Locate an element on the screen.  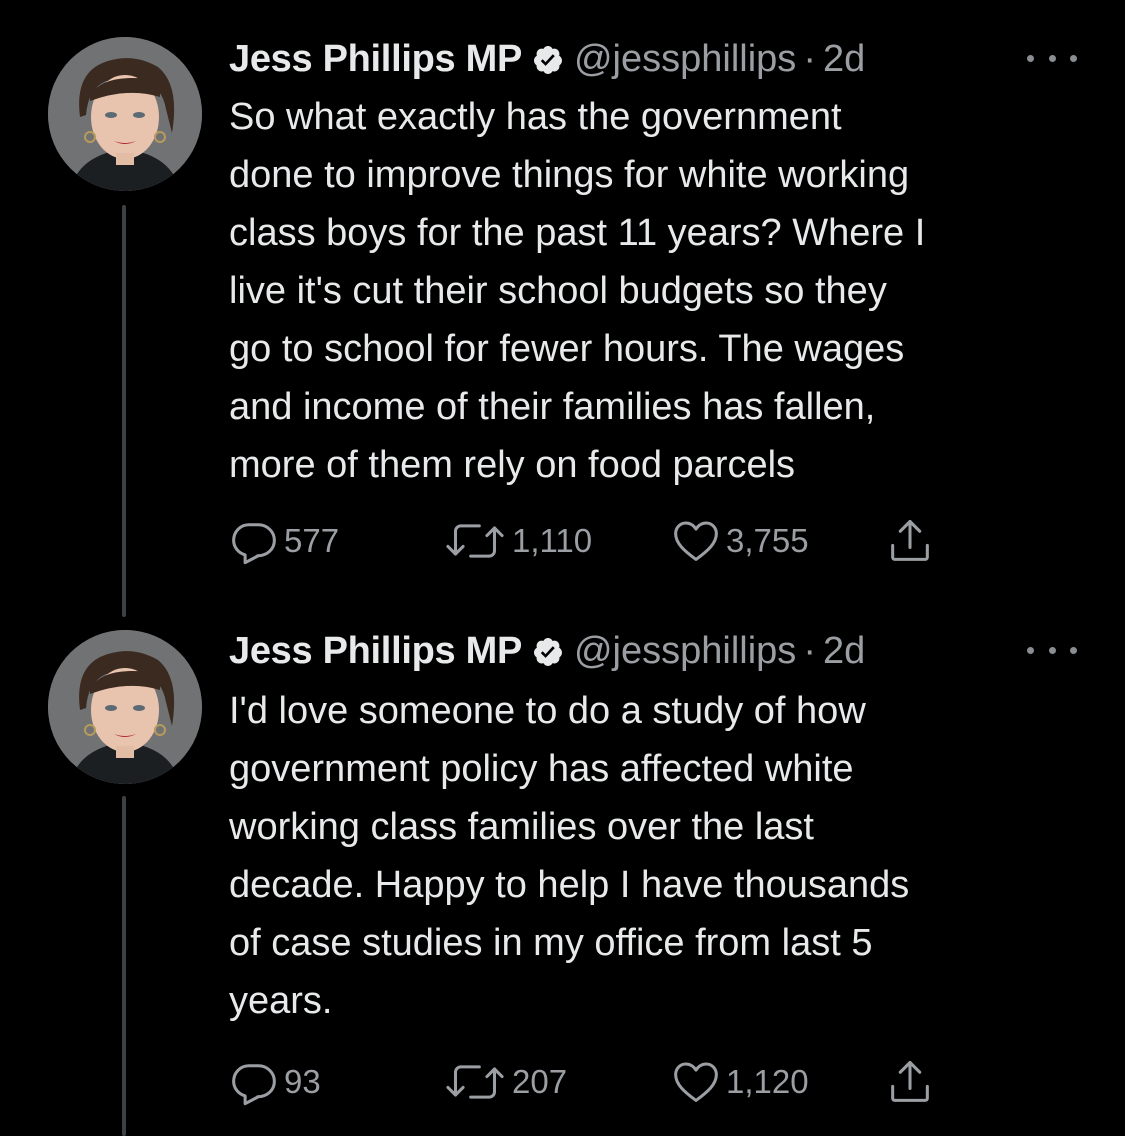
retweet-button: 207 is located at coordinates (504, 1082).